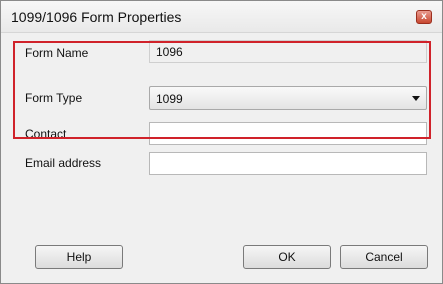 This screenshot has height=284, width=443. I want to click on form-type-dropdown: 1099, so click(288, 98).